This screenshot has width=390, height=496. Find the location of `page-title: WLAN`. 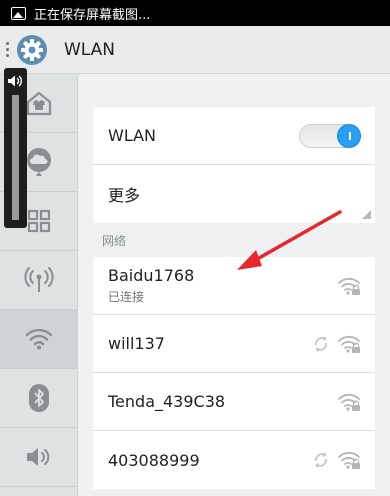

page-title: WLAN is located at coordinates (90, 49).